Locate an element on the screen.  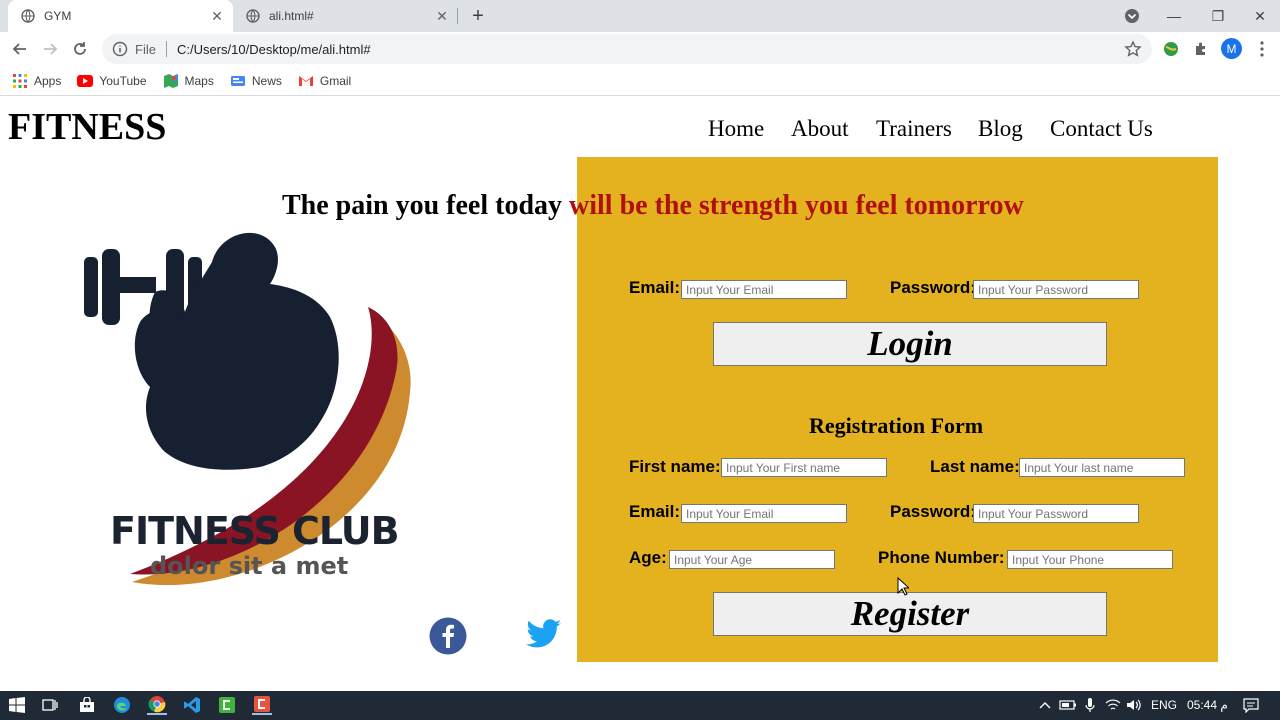
bookmark-label: Maps is located at coordinates (199, 80).